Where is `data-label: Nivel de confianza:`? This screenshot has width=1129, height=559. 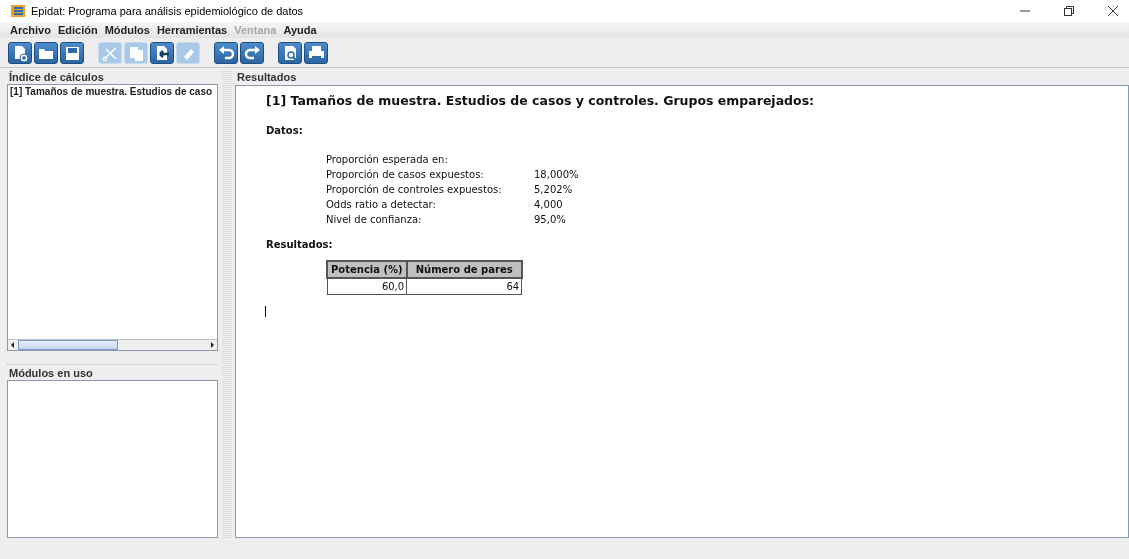
data-label: Nivel de confianza: is located at coordinates (374, 219).